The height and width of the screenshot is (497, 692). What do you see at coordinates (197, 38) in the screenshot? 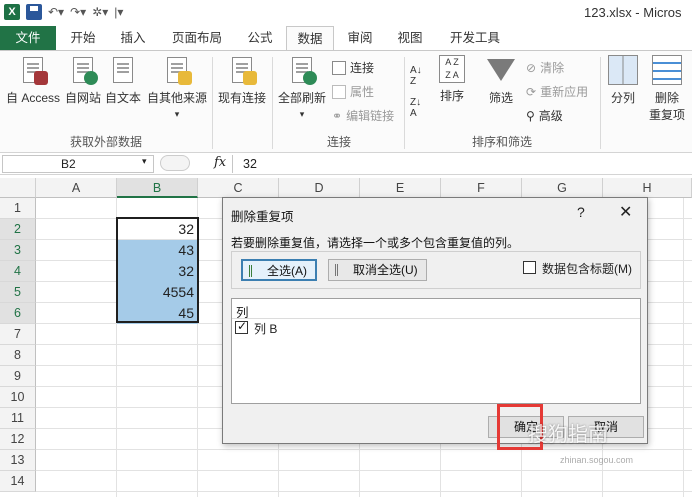
I see `tab-page-layout: 页面布局` at bounding box center [197, 38].